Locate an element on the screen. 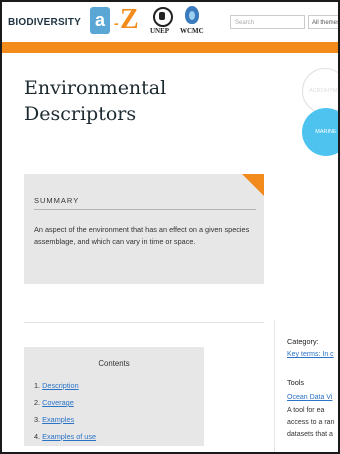  contents-heading: Contents is located at coordinates (114, 363).